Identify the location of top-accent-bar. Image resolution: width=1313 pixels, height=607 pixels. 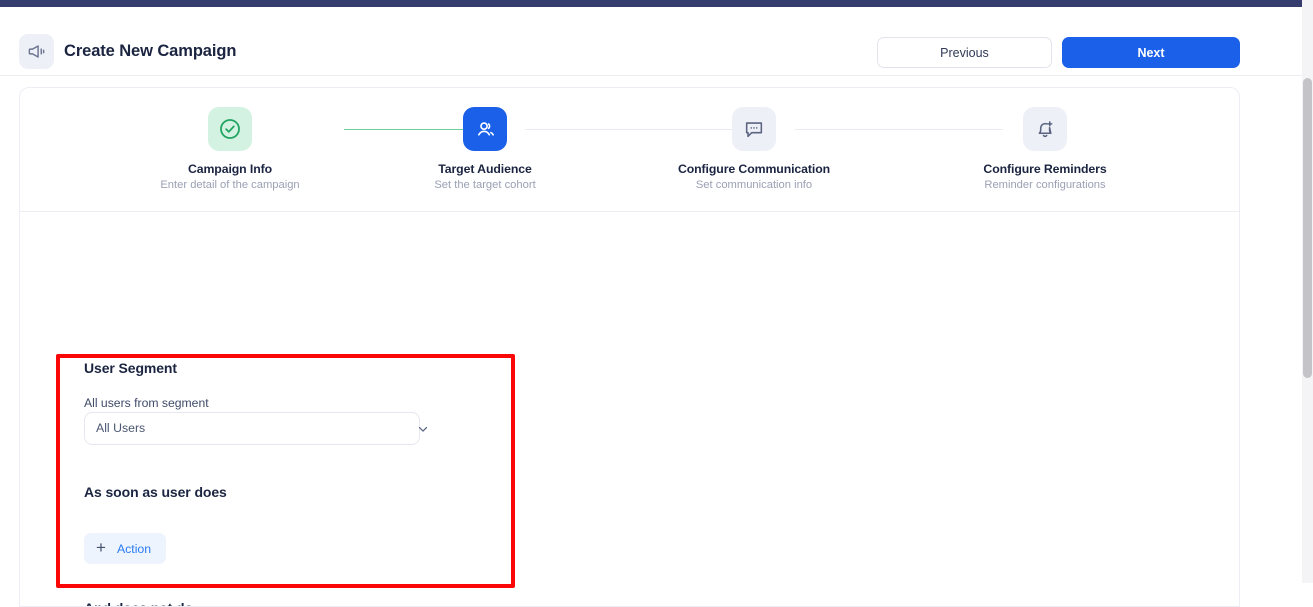
(656, 3).